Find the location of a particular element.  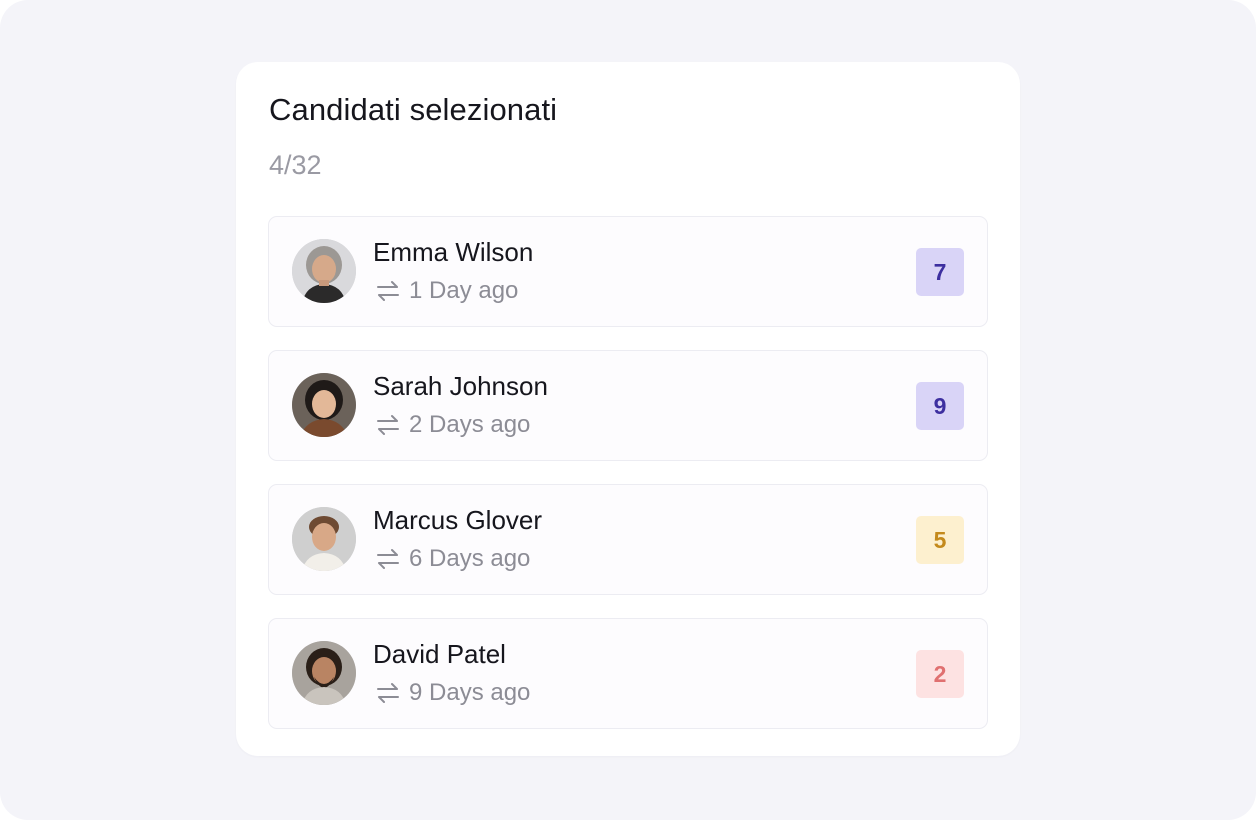

score-badge: 2 is located at coordinates (940, 674).